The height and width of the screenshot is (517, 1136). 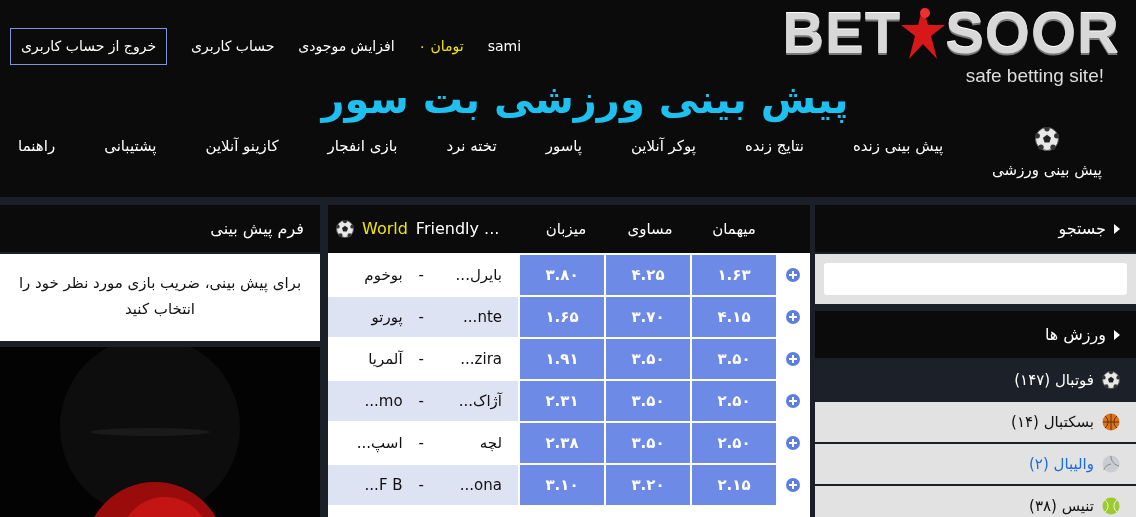 What do you see at coordinates (648, 317) in the screenshot?
I see `odds-button: ۳.۷۰` at bounding box center [648, 317].